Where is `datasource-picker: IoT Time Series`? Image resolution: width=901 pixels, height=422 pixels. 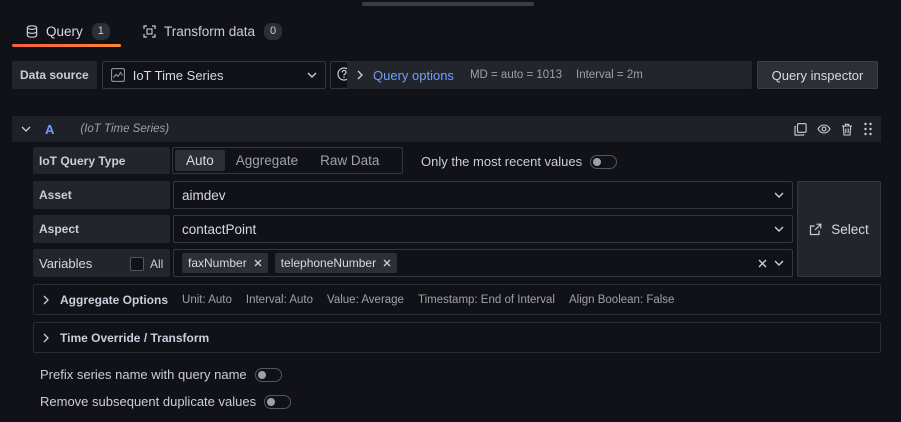
datasource-picker: IoT Time Series is located at coordinates (213, 75).